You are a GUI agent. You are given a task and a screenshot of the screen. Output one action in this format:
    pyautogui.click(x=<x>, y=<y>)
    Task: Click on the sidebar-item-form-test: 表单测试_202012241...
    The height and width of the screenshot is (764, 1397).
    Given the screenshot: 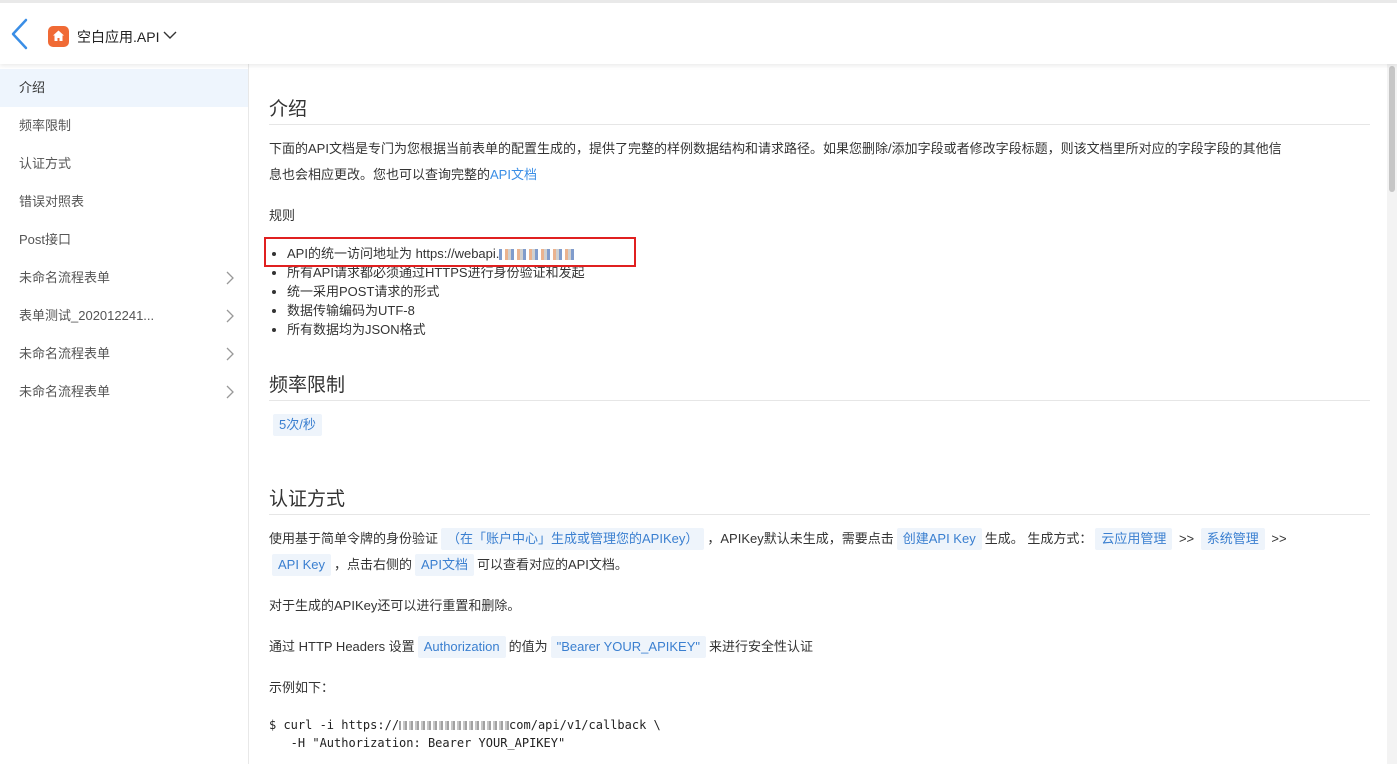 What is the action you would take?
    pyautogui.click(x=124, y=316)
    